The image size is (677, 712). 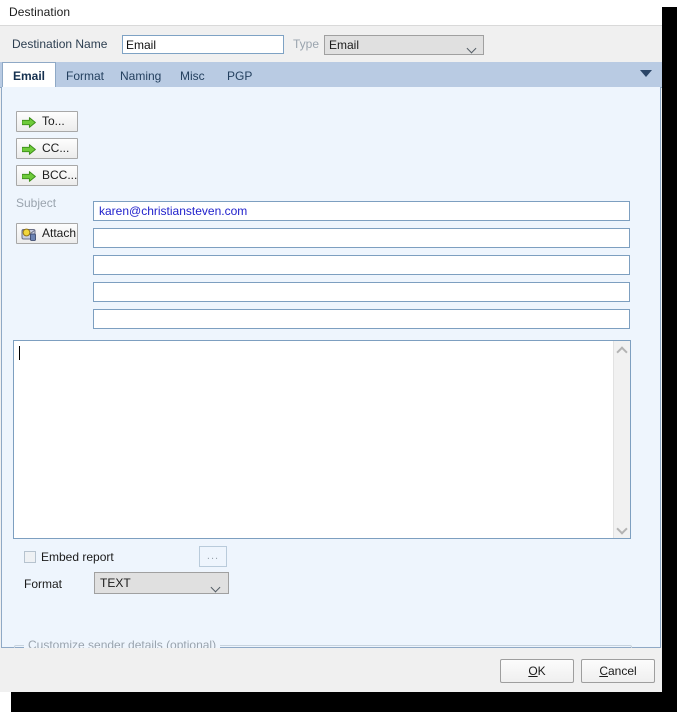 I want to click on subject-input, so click(x=361, y=292).